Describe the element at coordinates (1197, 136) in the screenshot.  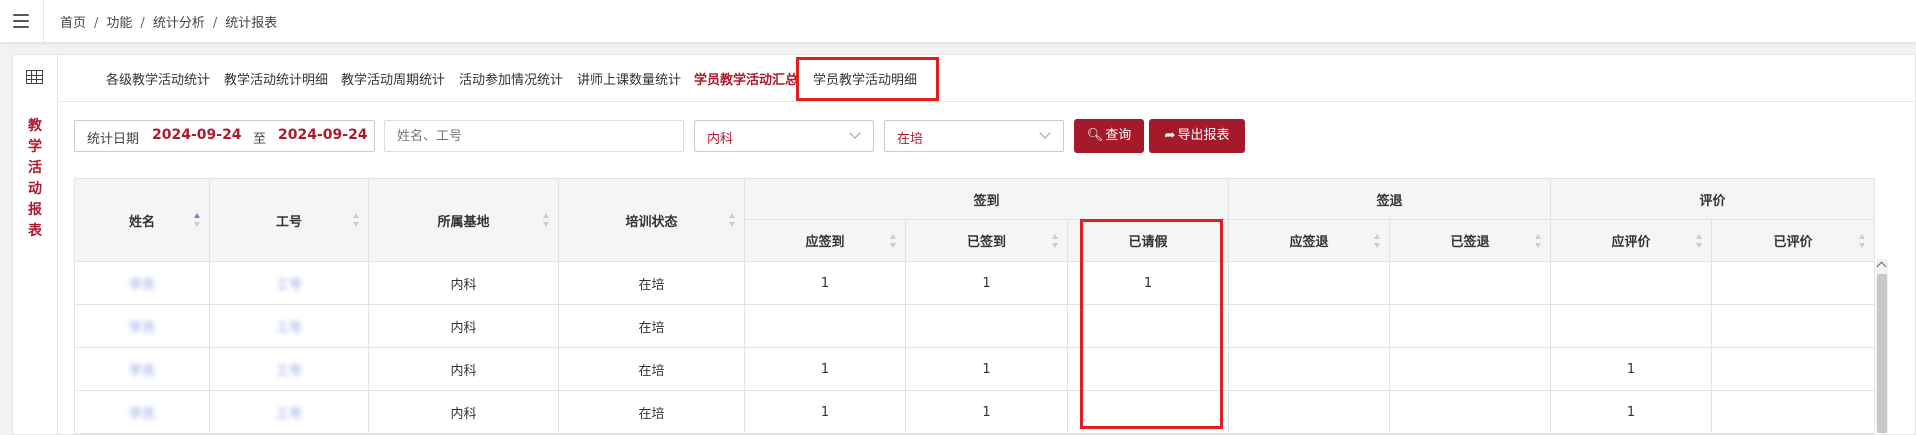
I see `export-report-button: ➦ 导出报表` at that location.